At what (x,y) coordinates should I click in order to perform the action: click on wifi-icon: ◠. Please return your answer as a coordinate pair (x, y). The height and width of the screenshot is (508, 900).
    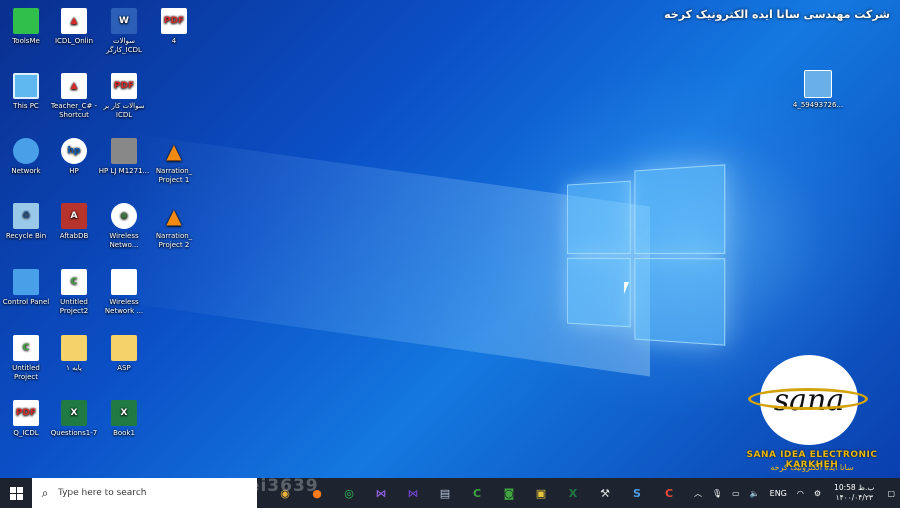
    Looking at the image, I should click on (800, 493).